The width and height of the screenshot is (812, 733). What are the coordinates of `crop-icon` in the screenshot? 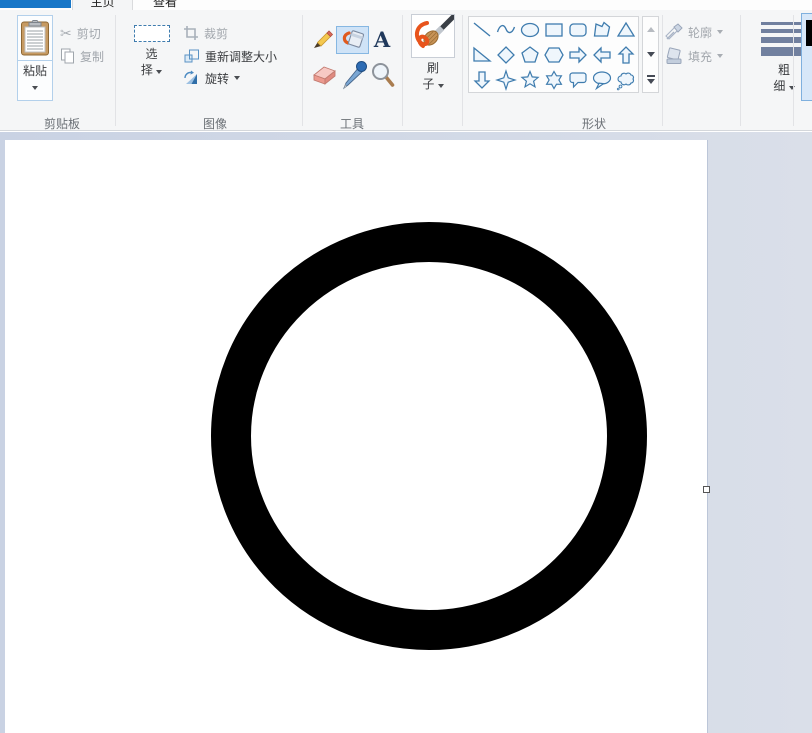 It's located at (191, 33).